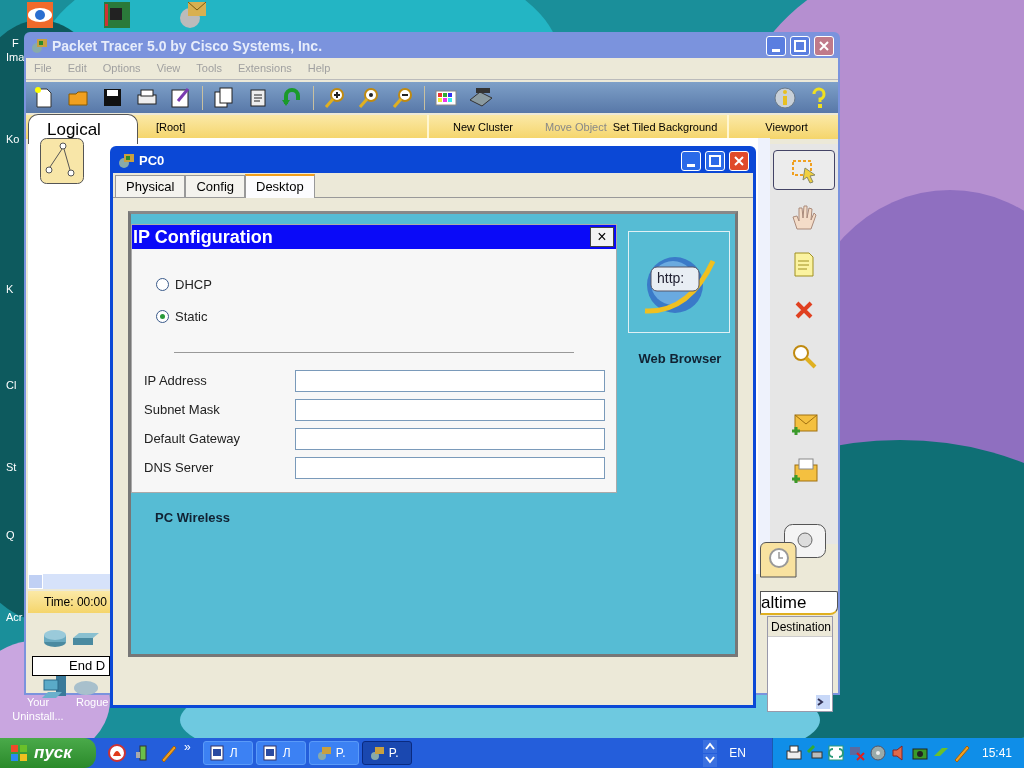 Image resolution: width=1024 pixels, height=768 pixels. What do you see at coordinates (182, 410) in the screenshot?
I see `field-label: Subnet Mask` at bounding box center [182, 410].